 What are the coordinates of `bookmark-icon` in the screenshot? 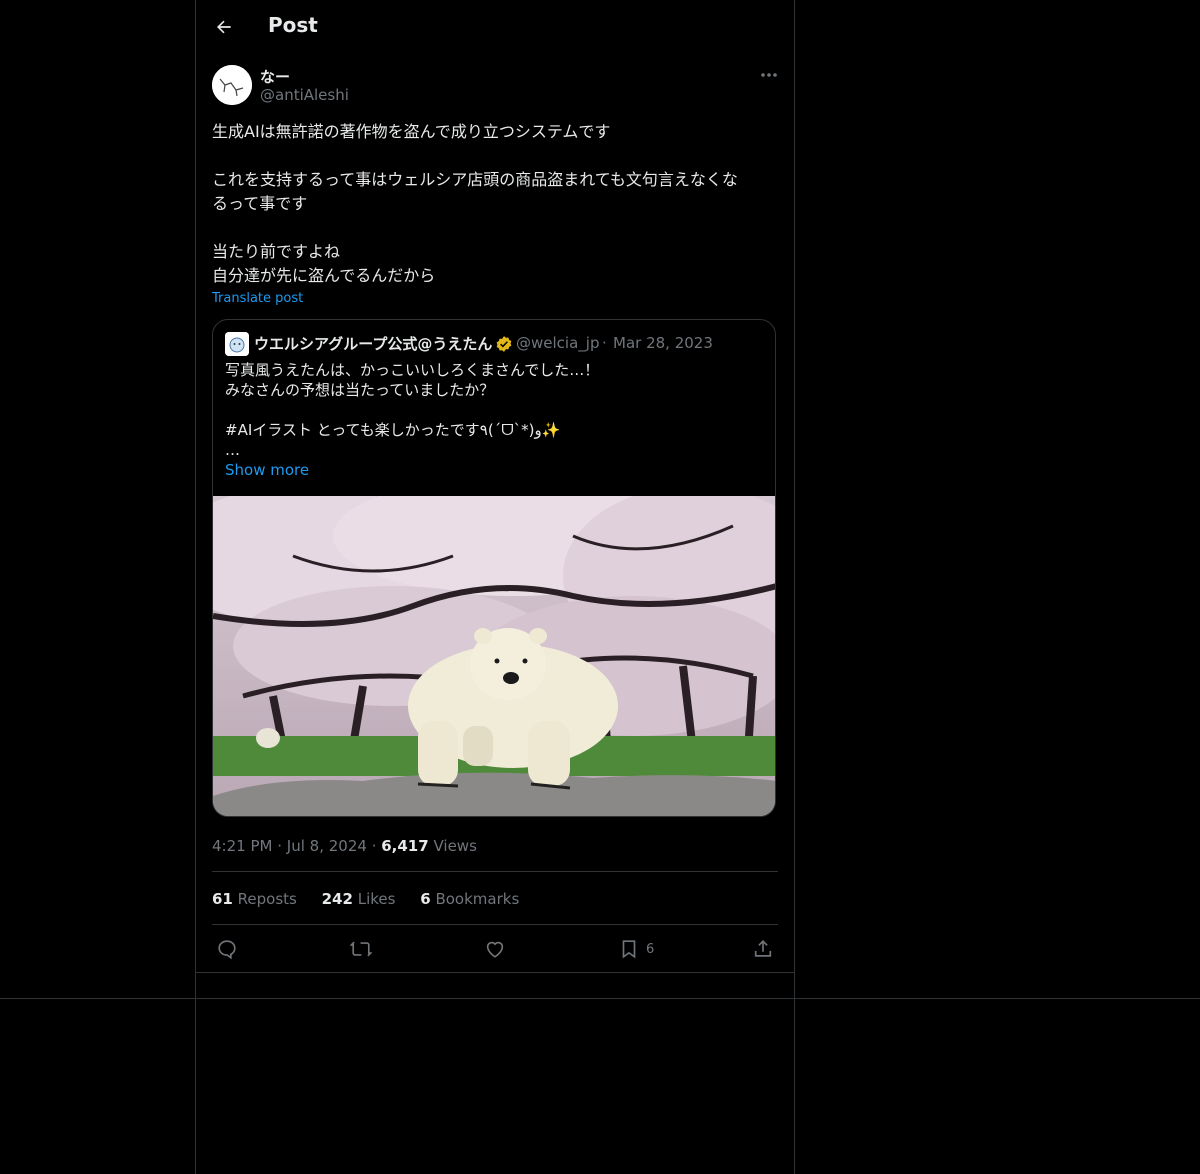 It's located at (629, 952).